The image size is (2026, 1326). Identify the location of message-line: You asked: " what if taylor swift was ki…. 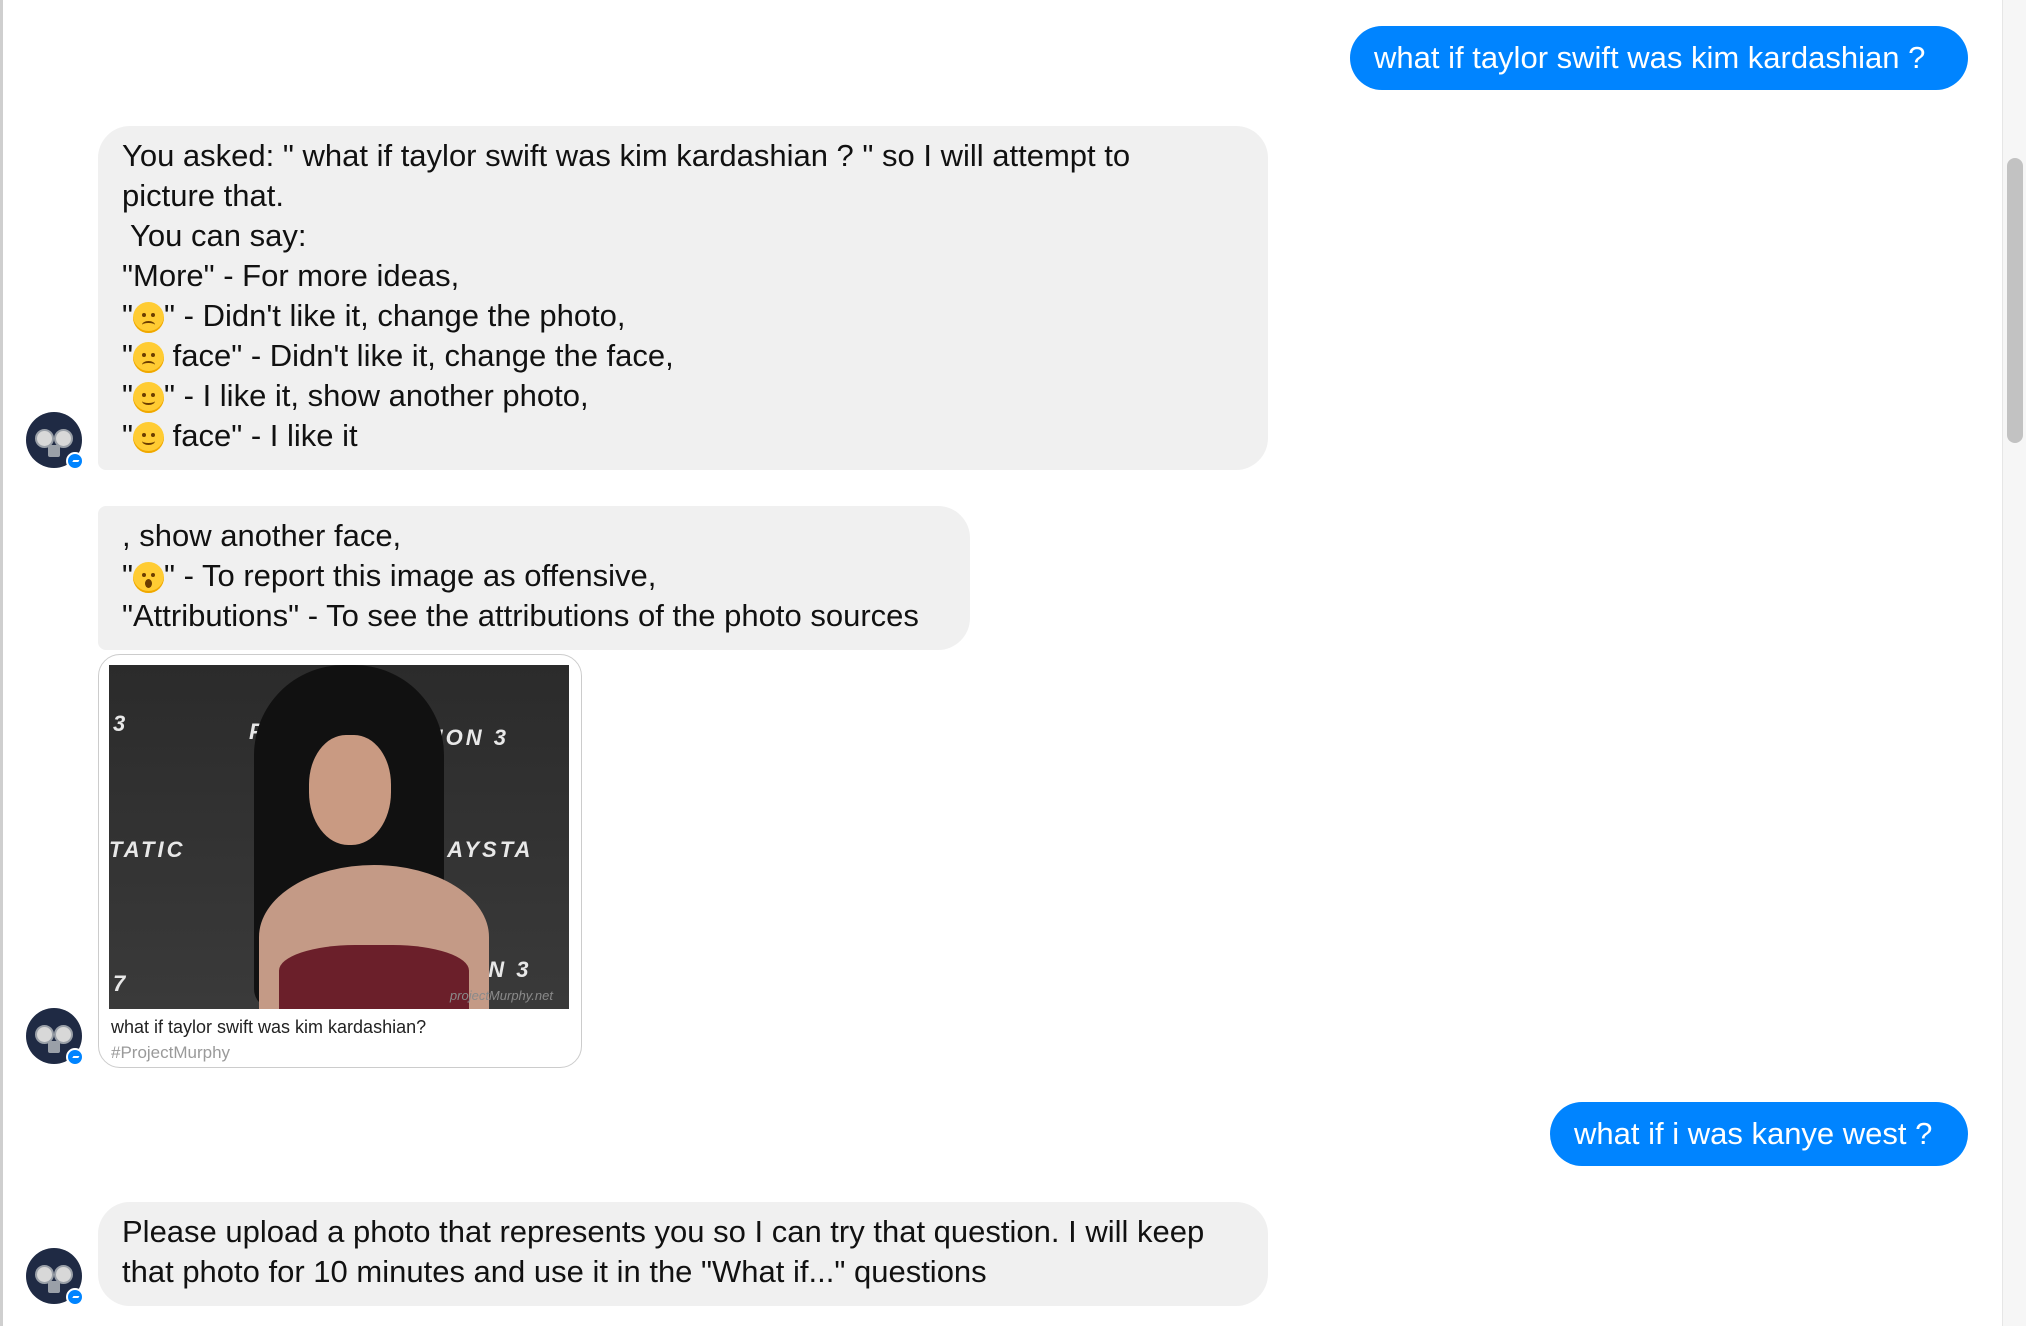
(626, 155).